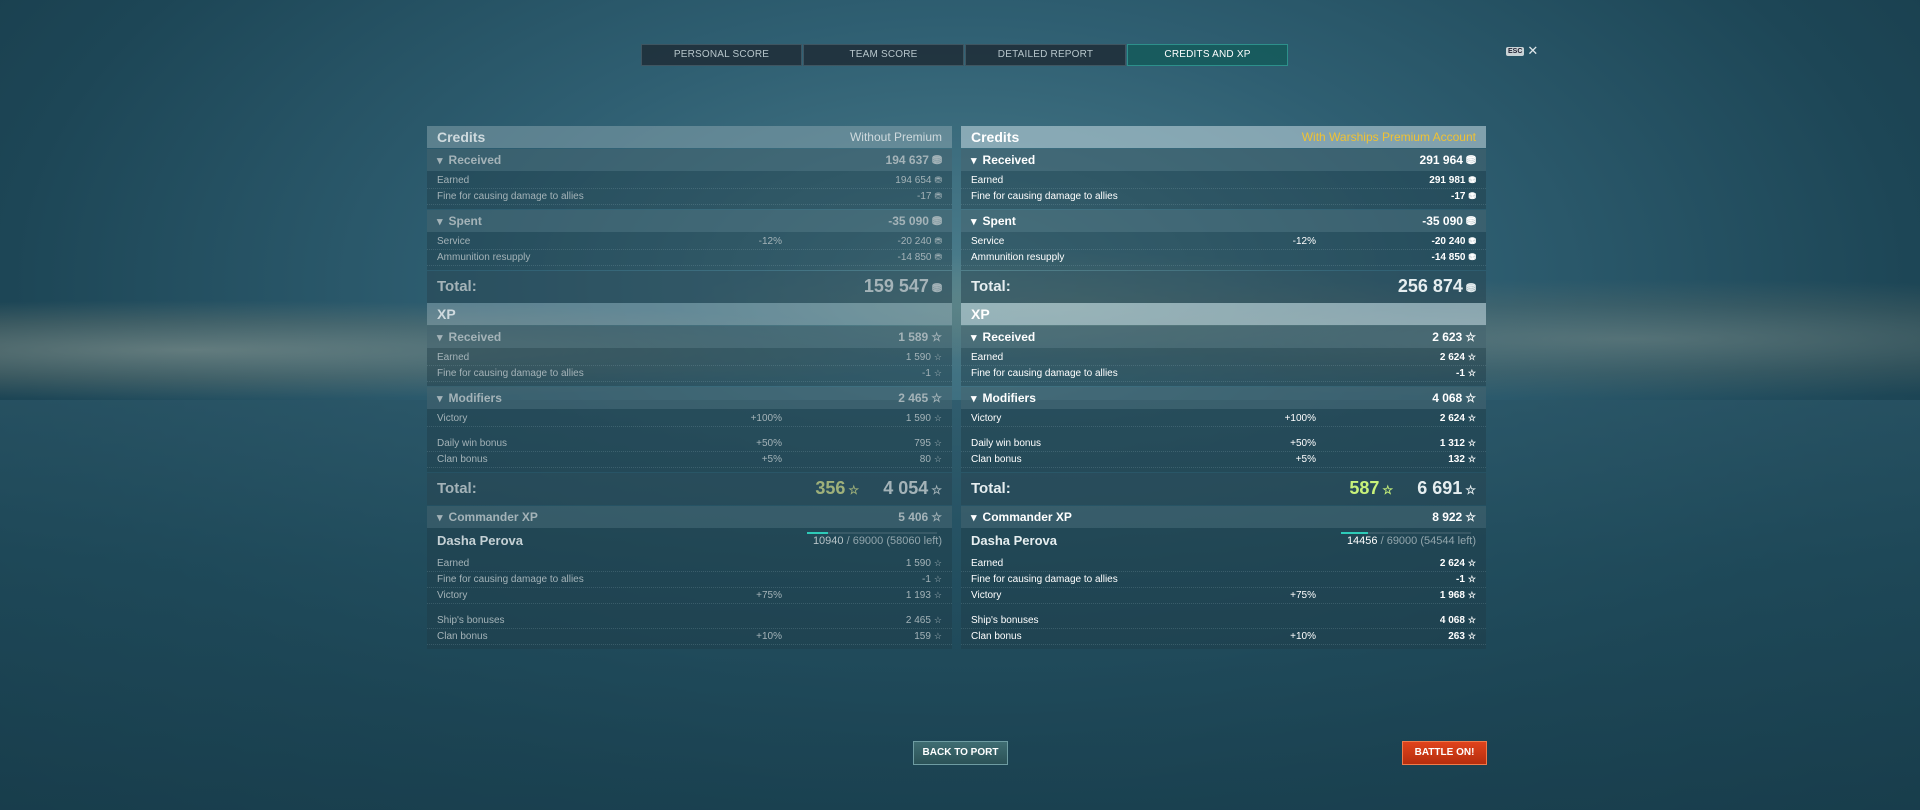 The image size is (1920, 810). I want to click on row-credits-ammo: Ammunition resupply -14 850 ⛃, so click(1223, 258).